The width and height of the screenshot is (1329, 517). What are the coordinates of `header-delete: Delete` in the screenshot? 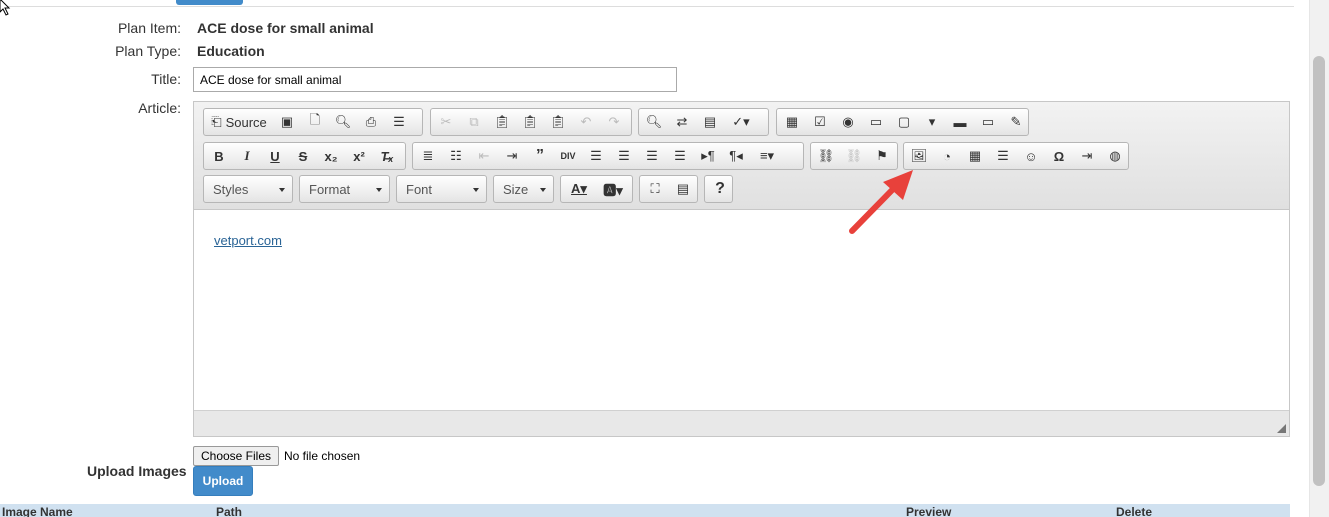 It's located at (1134, 511).